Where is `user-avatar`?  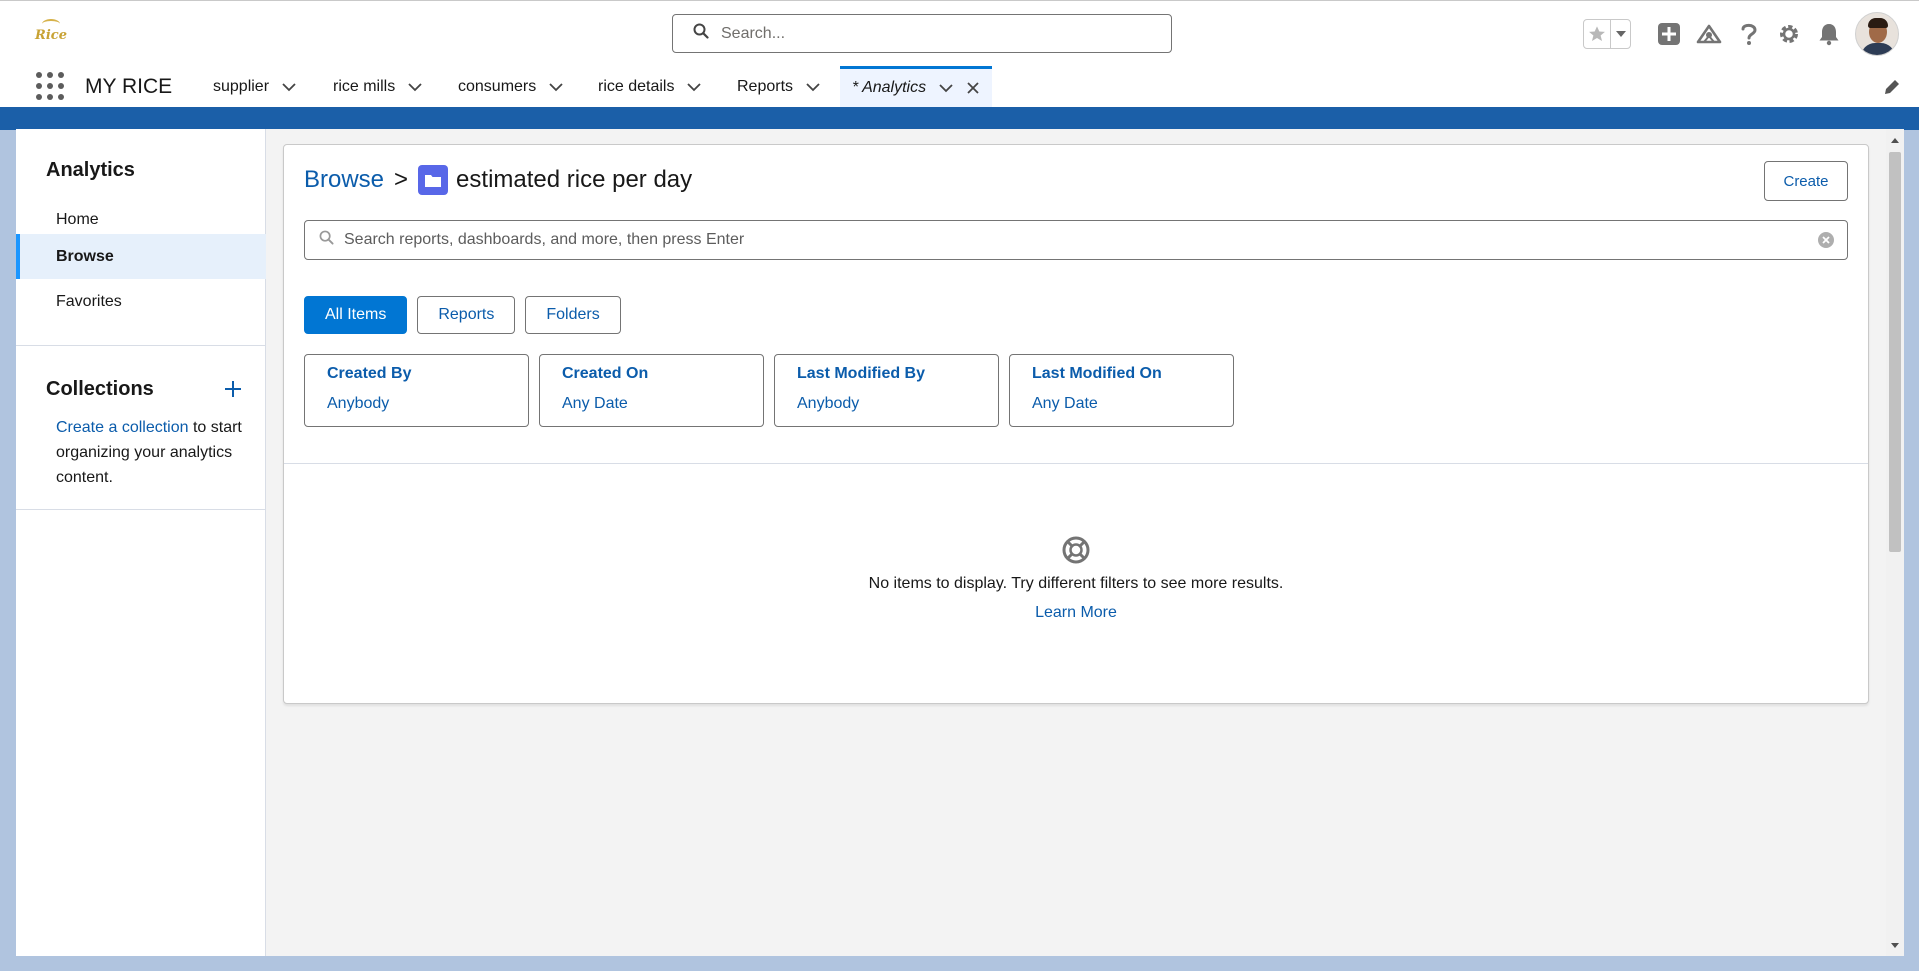 user-avatar is located at coordinates (1877, 34).